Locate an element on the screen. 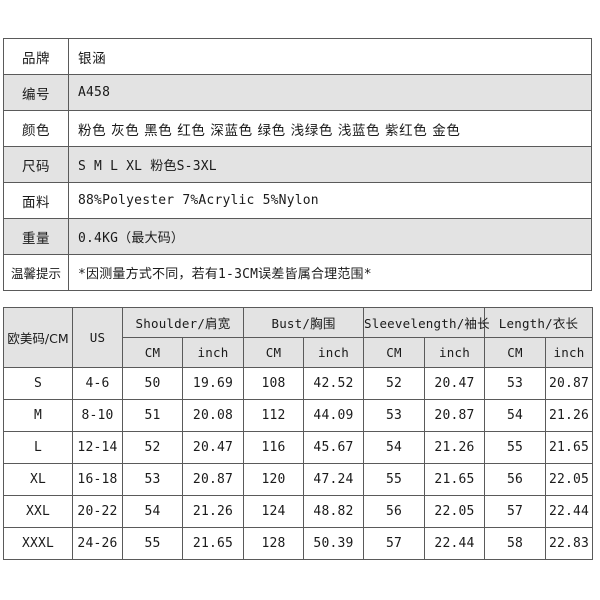 This screenshot has height=600, width=600. spec-row-brand: 品牌 银涵 is located at coordinates (297, 56).